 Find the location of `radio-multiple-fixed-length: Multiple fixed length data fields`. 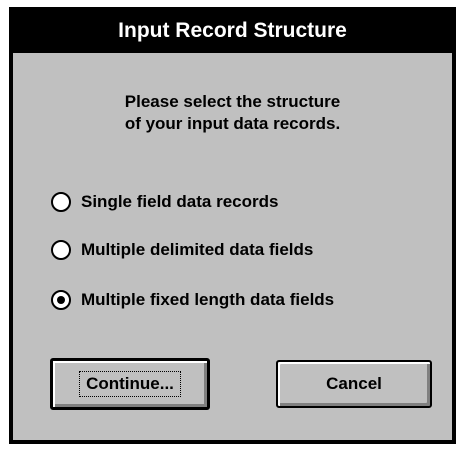

radio-multiple-fixed-length: Multiple fixed length data fields is located at coordinates (192, 300).